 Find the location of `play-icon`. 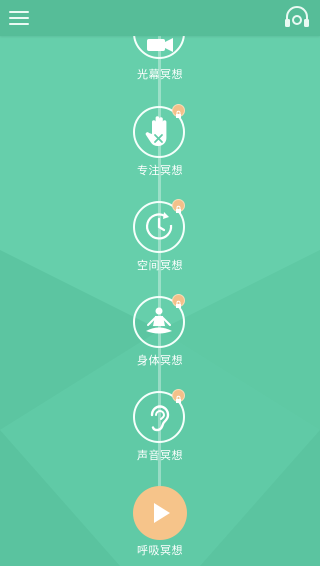

play-icon is located at coordinates (162, 513).